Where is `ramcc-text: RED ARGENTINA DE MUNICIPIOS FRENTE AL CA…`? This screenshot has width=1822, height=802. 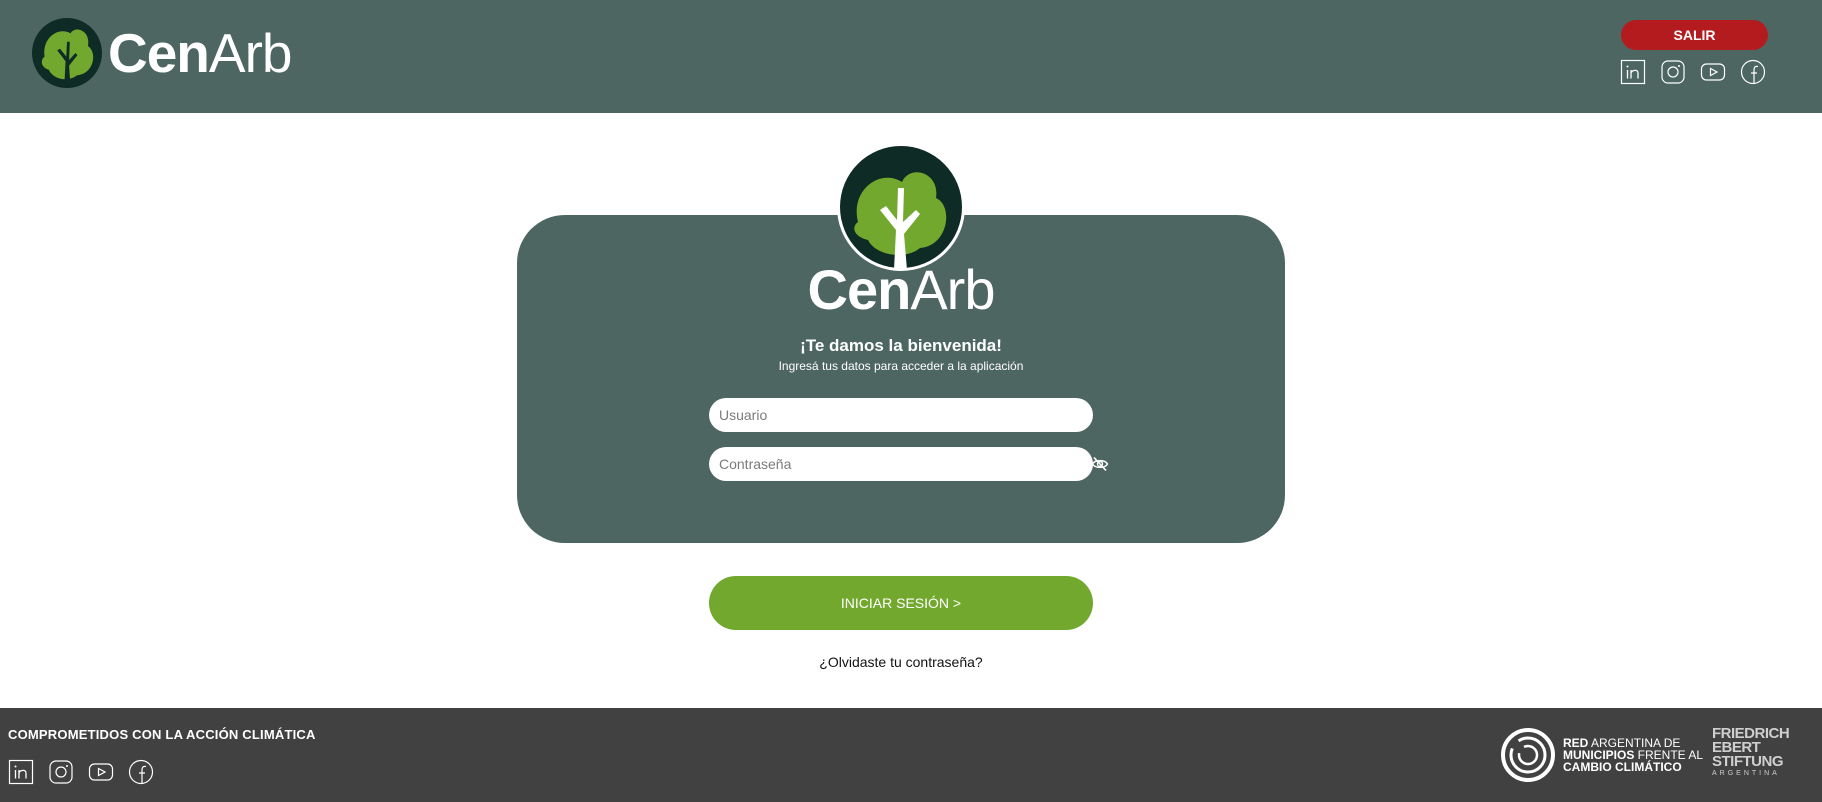 ramcc-text: RED ARGENTINA DE MUNICIPIOS FRENTE AL CA… is located at coordinates (1633, 755).